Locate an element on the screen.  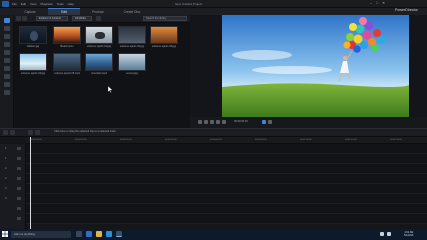
taskbar-clock: 4:02 AM 5/1/2016 is located at coordinates (408, 234).